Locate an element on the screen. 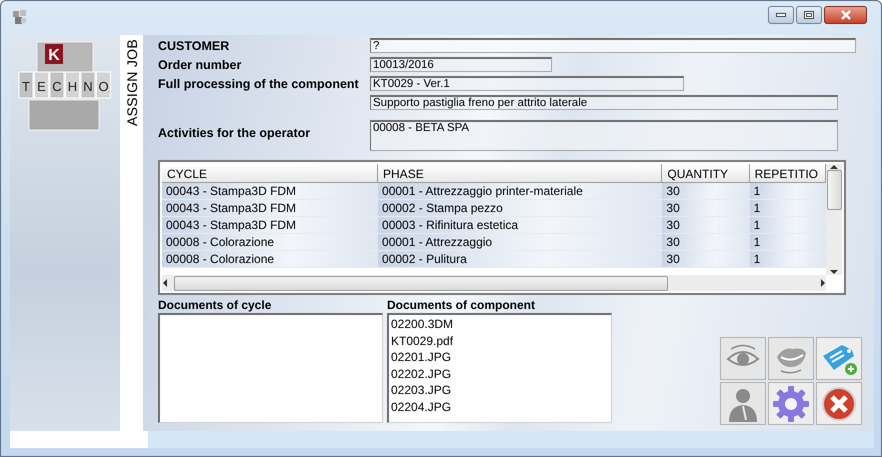  scroll-up-arrow-icon is located at coordinates (834, 167).